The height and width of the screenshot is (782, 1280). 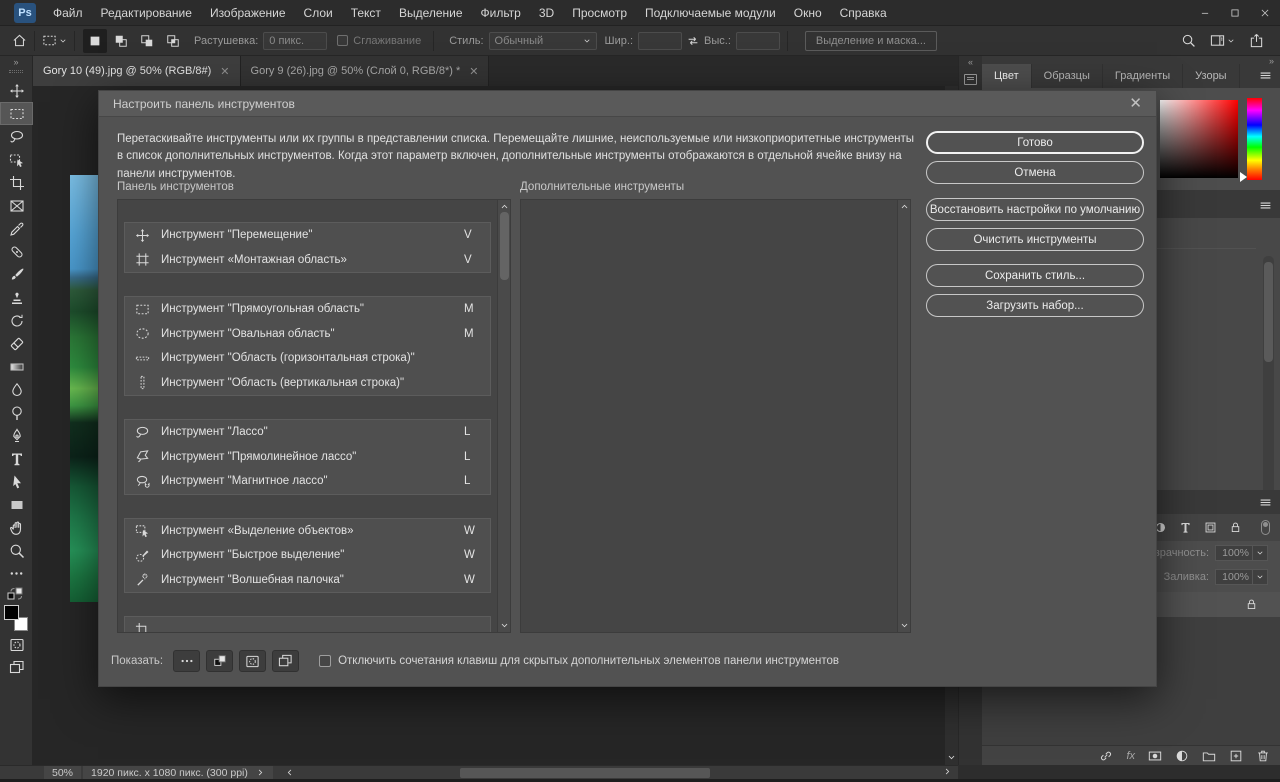 I want to click on menu-item-фильтр: Фильтр, so click(x=501, y=13).